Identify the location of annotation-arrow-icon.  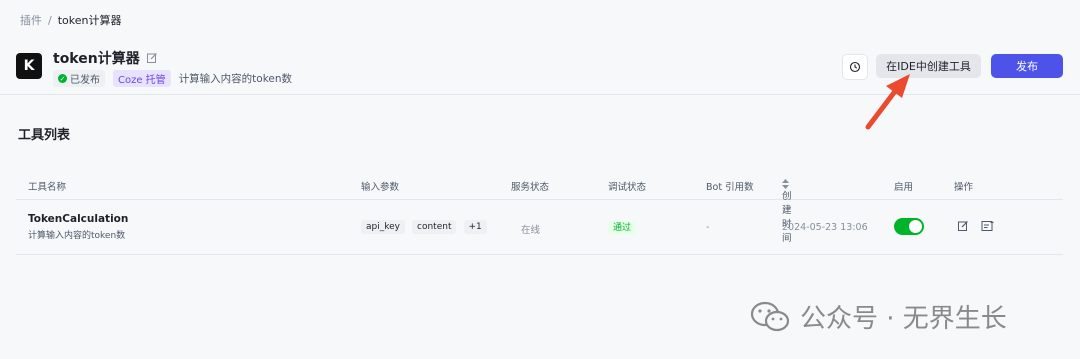
(887, 102).